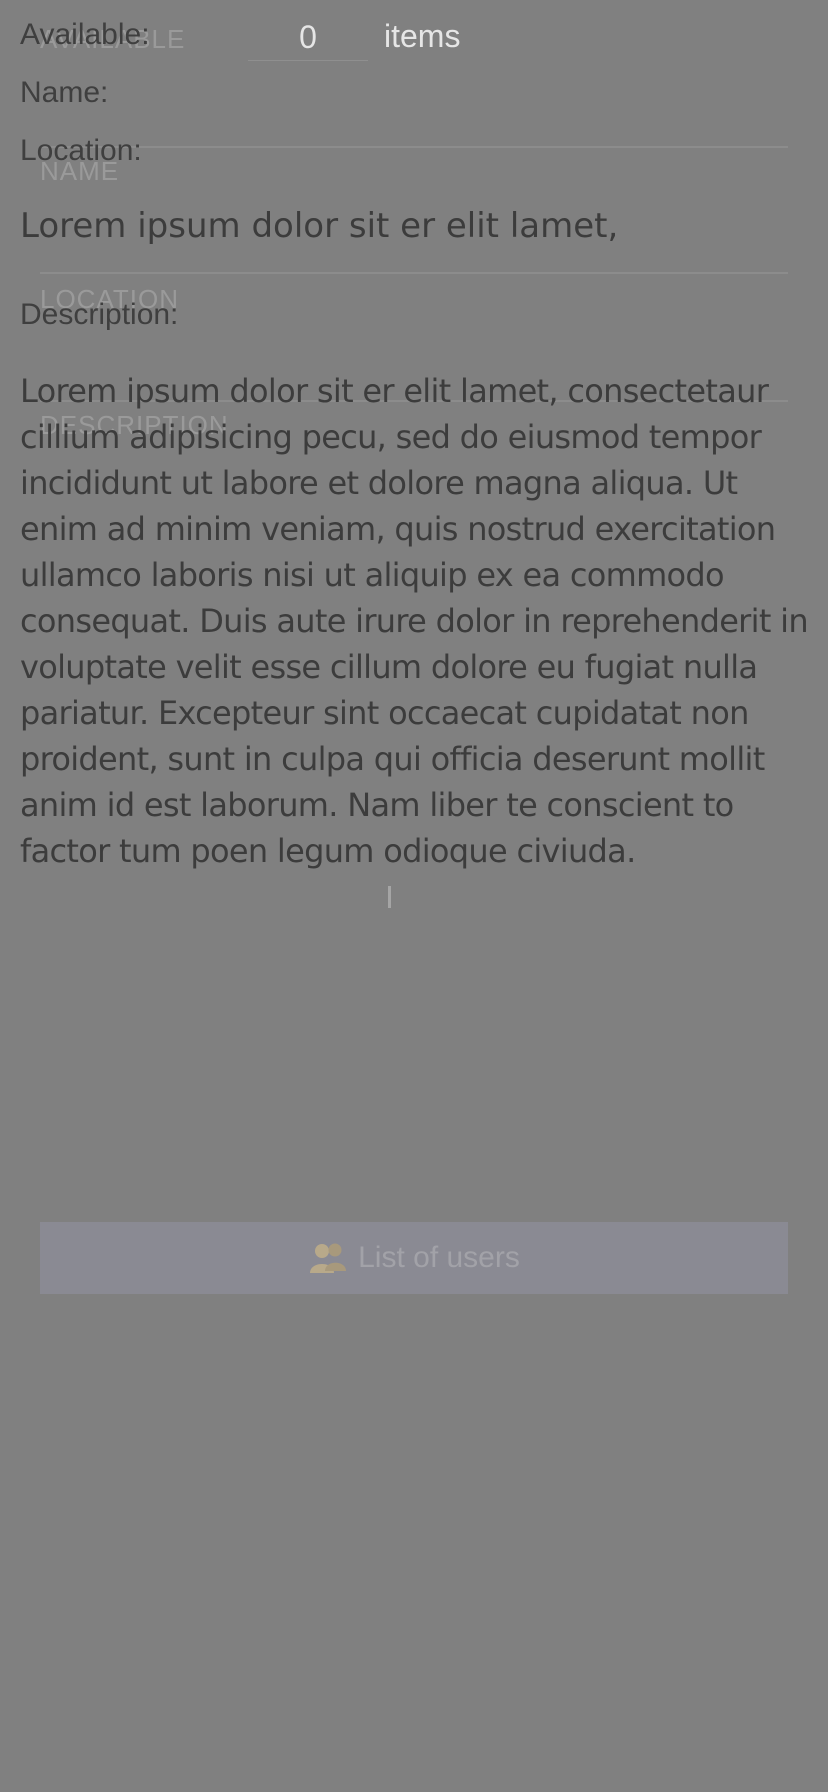  I want to click on name-label: Name:, so click(64, 92).